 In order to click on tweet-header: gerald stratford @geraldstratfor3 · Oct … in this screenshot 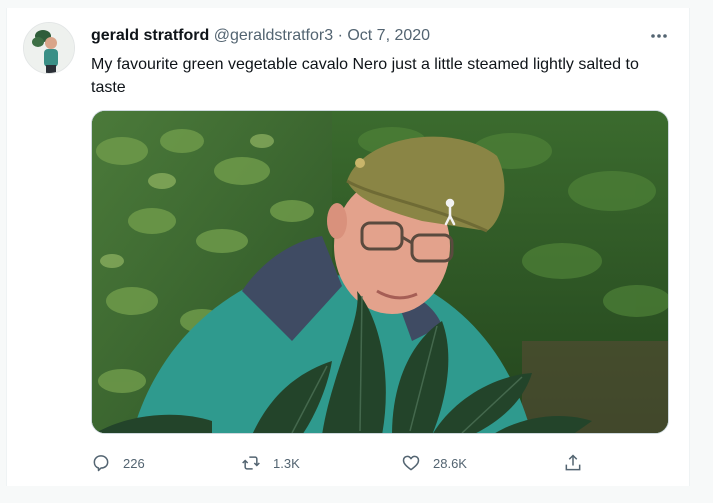, I will do `click(260, 36)`.